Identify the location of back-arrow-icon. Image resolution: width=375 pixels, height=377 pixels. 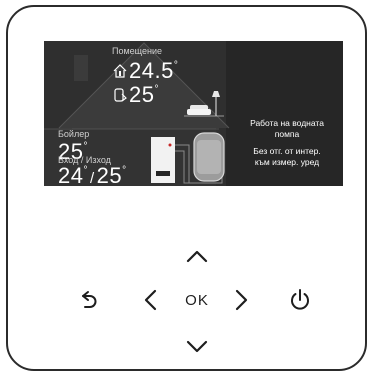
(89, 299).